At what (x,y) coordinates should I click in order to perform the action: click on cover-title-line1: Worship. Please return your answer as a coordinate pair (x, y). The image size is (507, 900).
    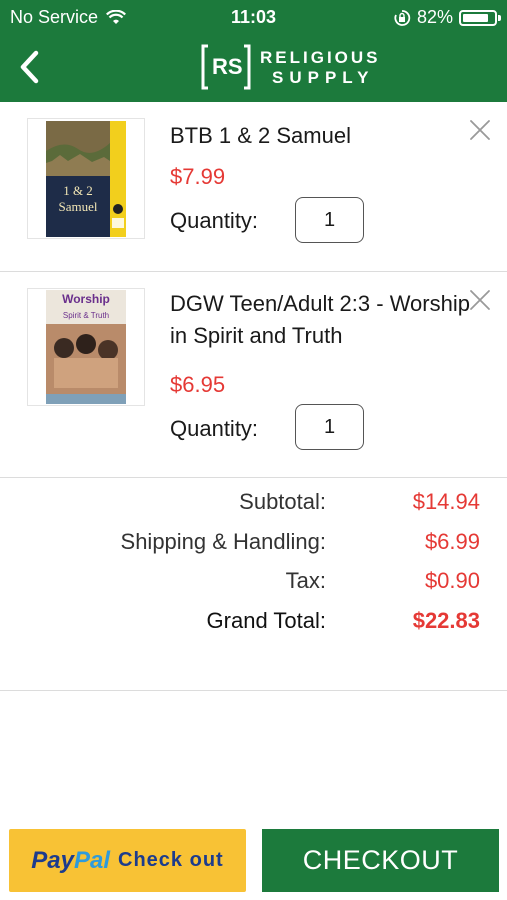
    Looking at the image, I should click on (86, 299).